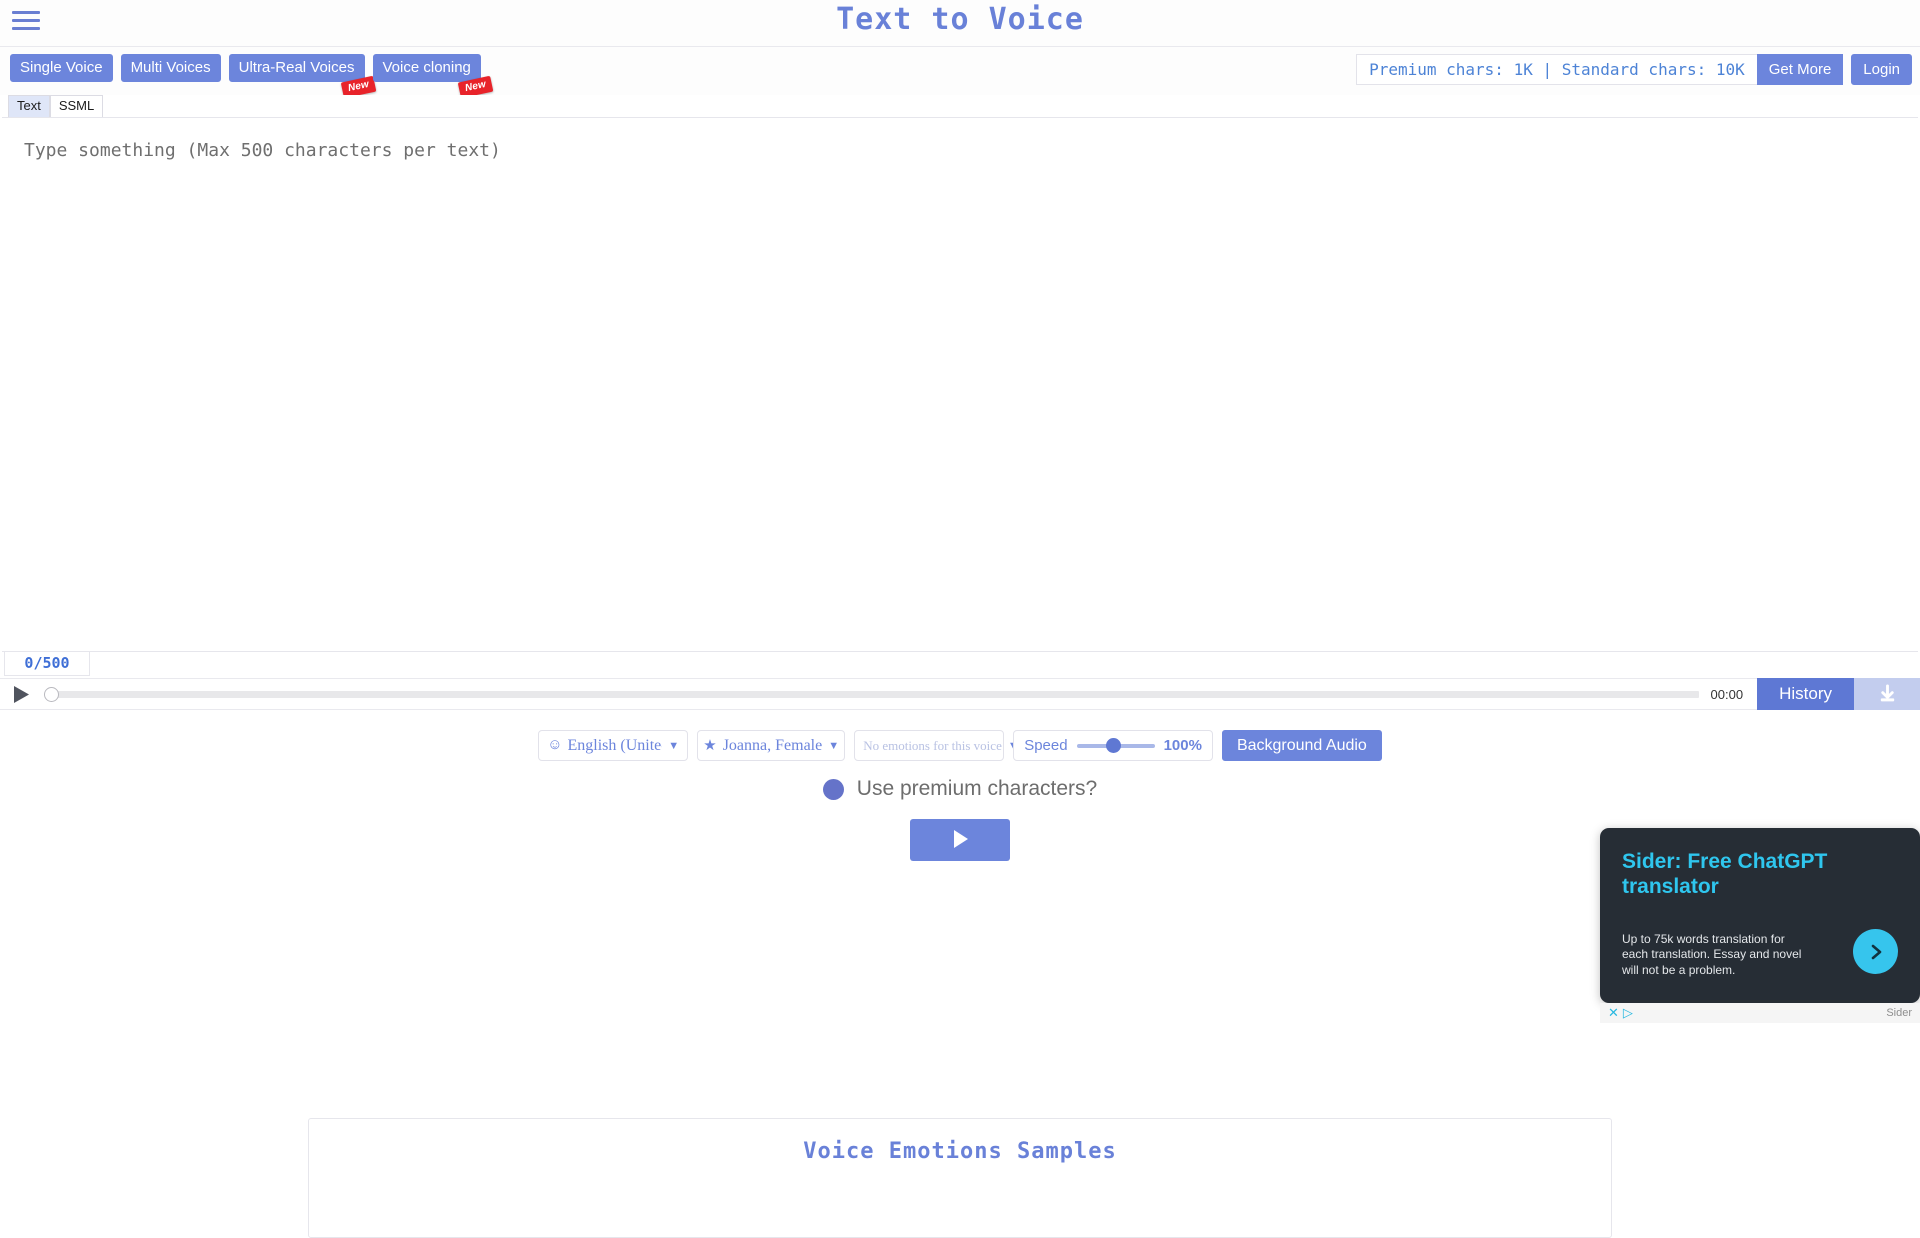  I want to click on emotion-select: No emotions for this voice ▼, so click(936, 745).